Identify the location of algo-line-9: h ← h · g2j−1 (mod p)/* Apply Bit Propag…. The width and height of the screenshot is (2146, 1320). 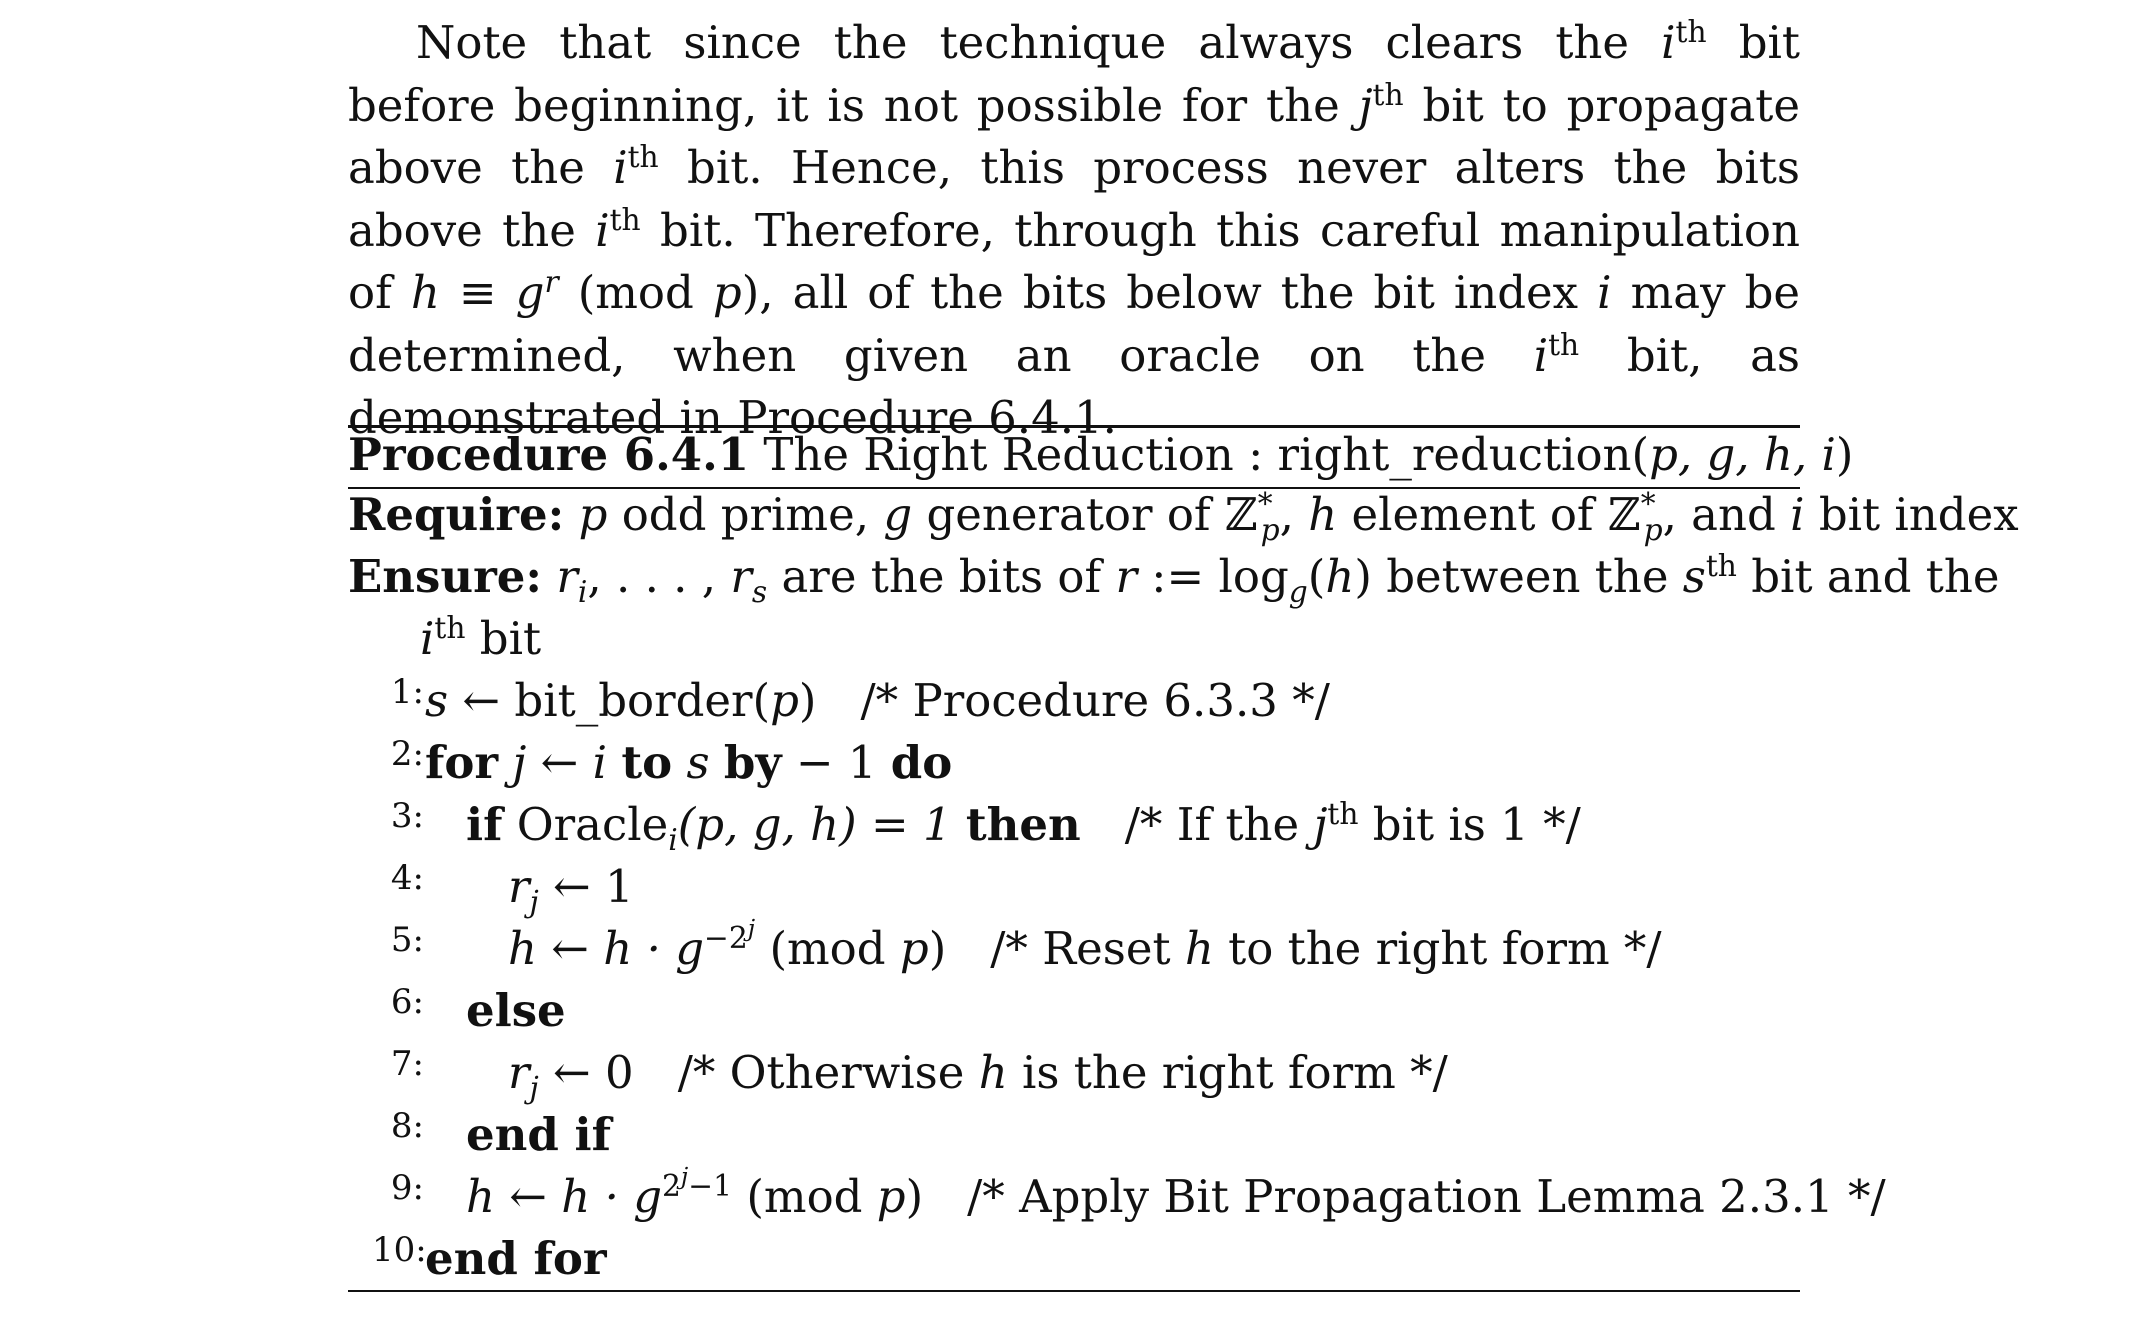
(1176, 1192).